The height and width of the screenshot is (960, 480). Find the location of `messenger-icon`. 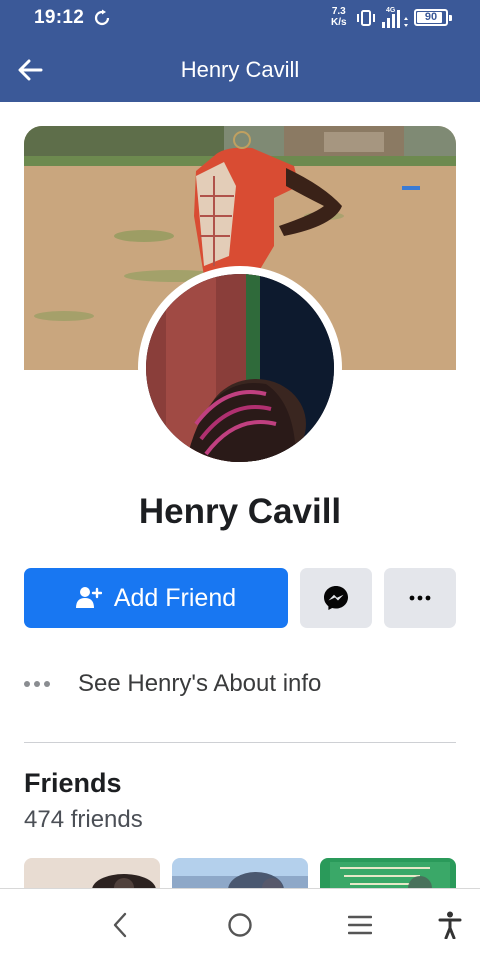

messenger-icon is located at coordinates (336, 598).